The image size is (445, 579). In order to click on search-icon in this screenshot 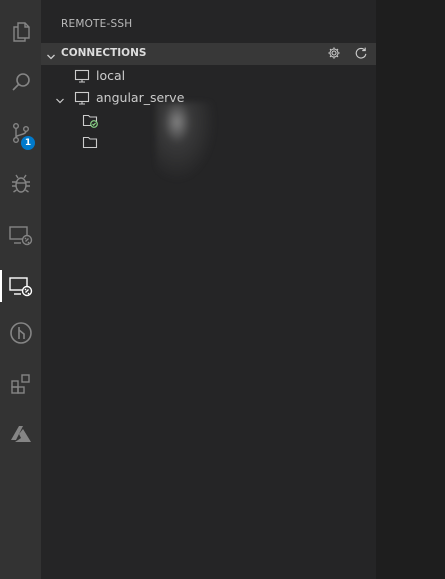, I will do `click(21, 82)`.